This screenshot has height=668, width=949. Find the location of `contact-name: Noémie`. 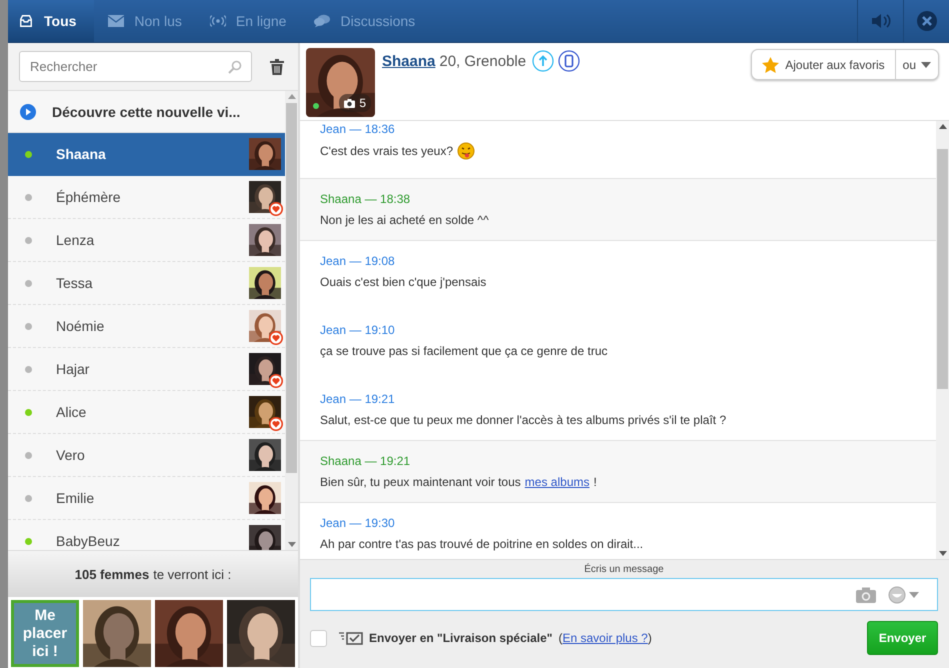

contact-name: Noémie is located at coordinates (81, 326).